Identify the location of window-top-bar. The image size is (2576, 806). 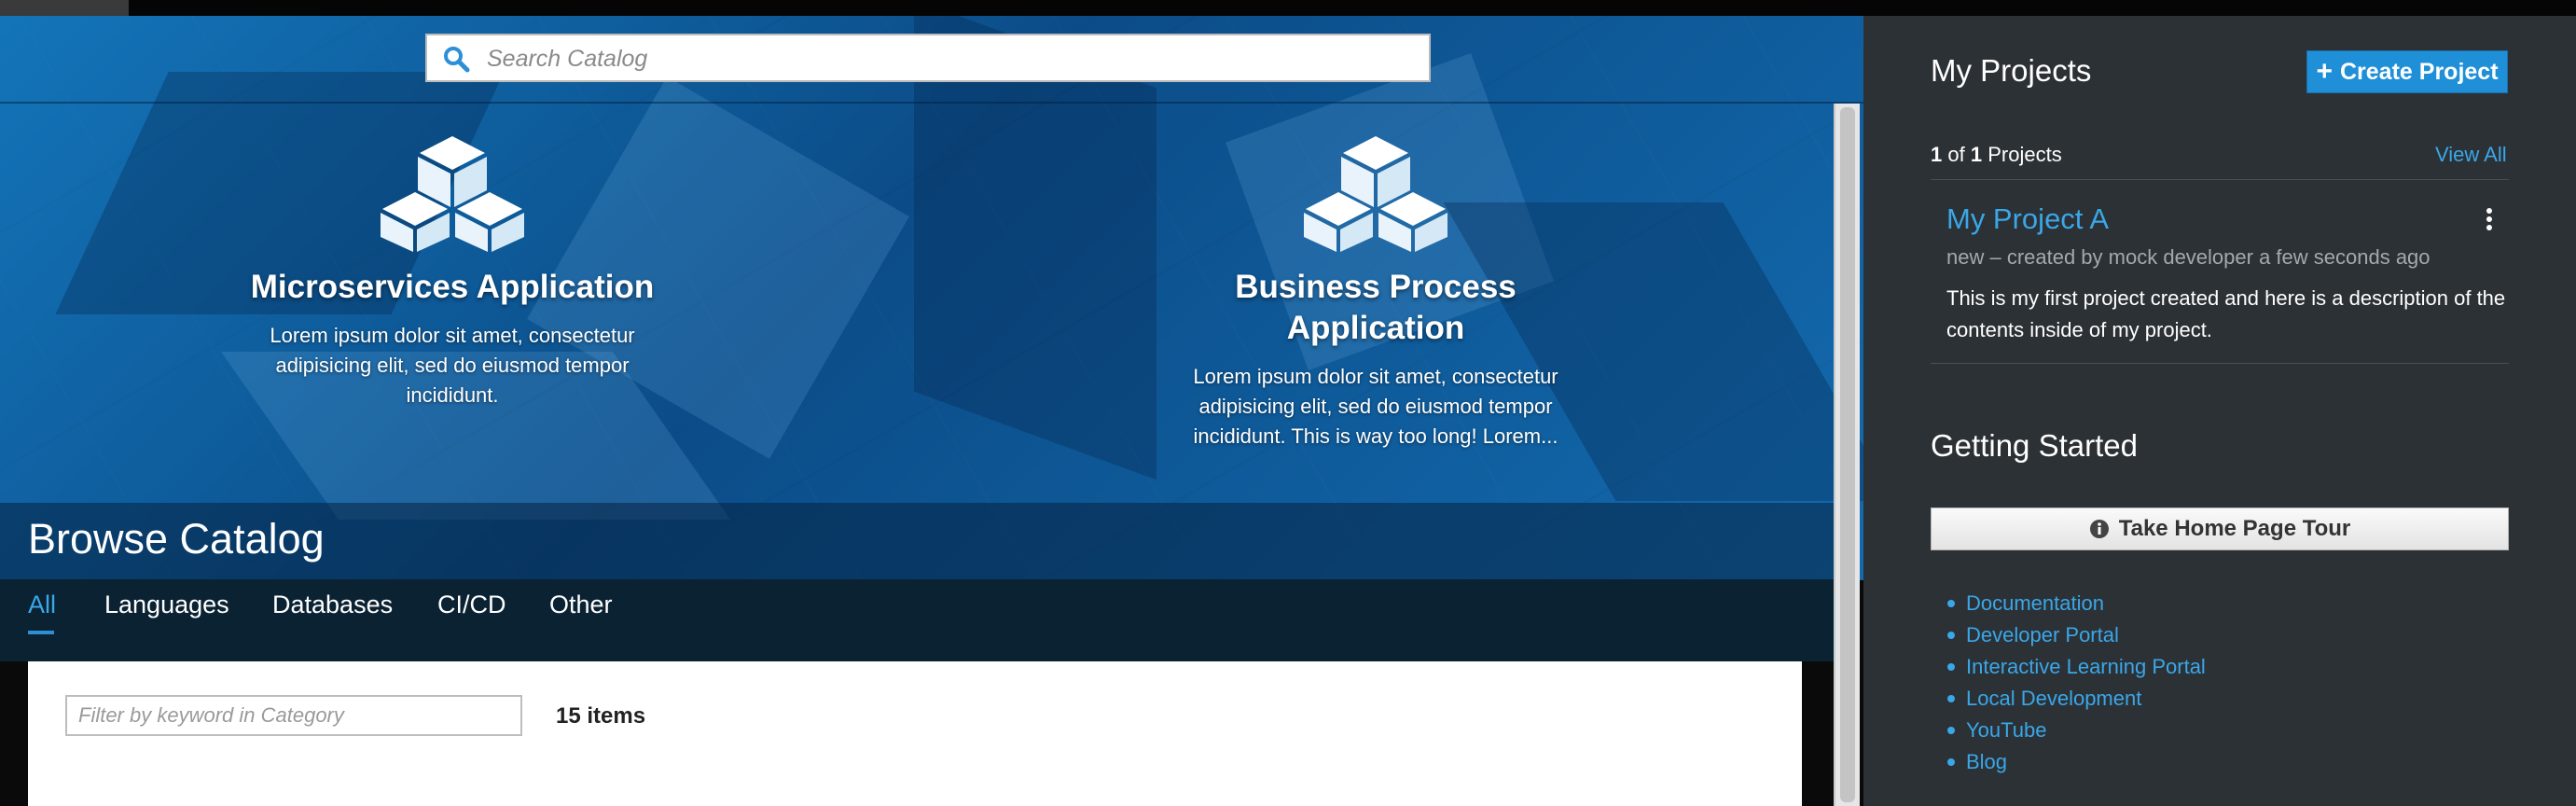
(1288, 8).